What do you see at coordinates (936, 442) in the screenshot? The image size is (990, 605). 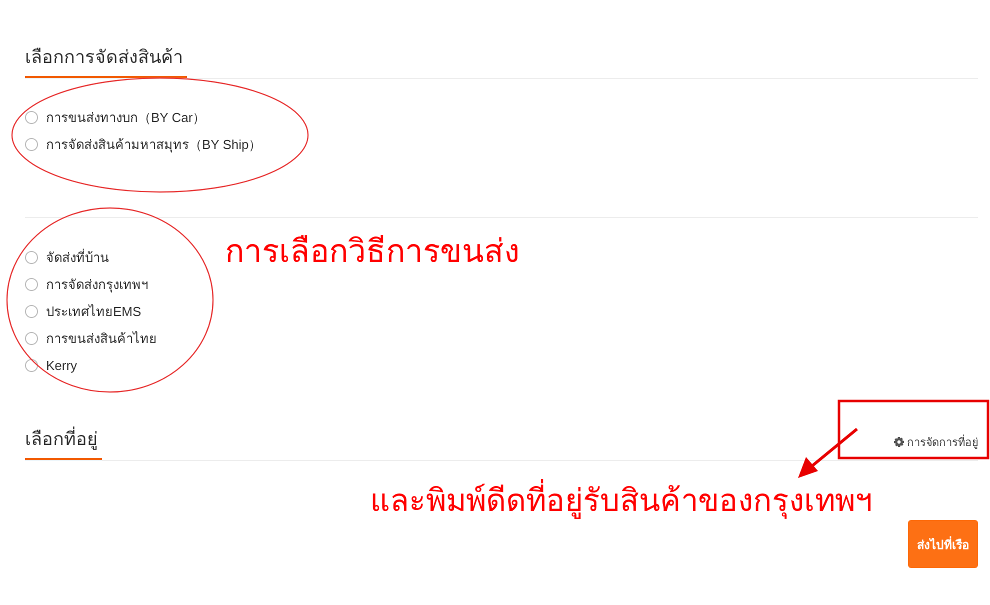 I see `manage-address-link: การจัดการที่อยู่` at bounding box center [936, 442].